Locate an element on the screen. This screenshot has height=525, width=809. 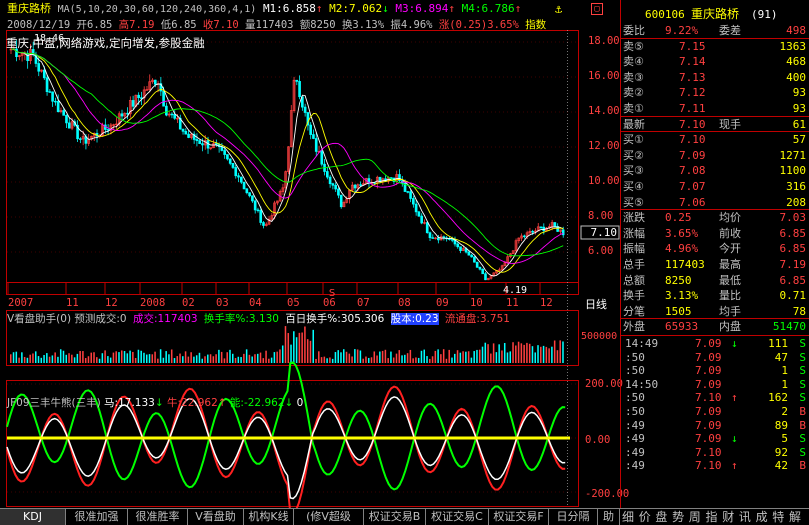
side-panel-tab-2: 盘 is located at coordinates (661, 517).